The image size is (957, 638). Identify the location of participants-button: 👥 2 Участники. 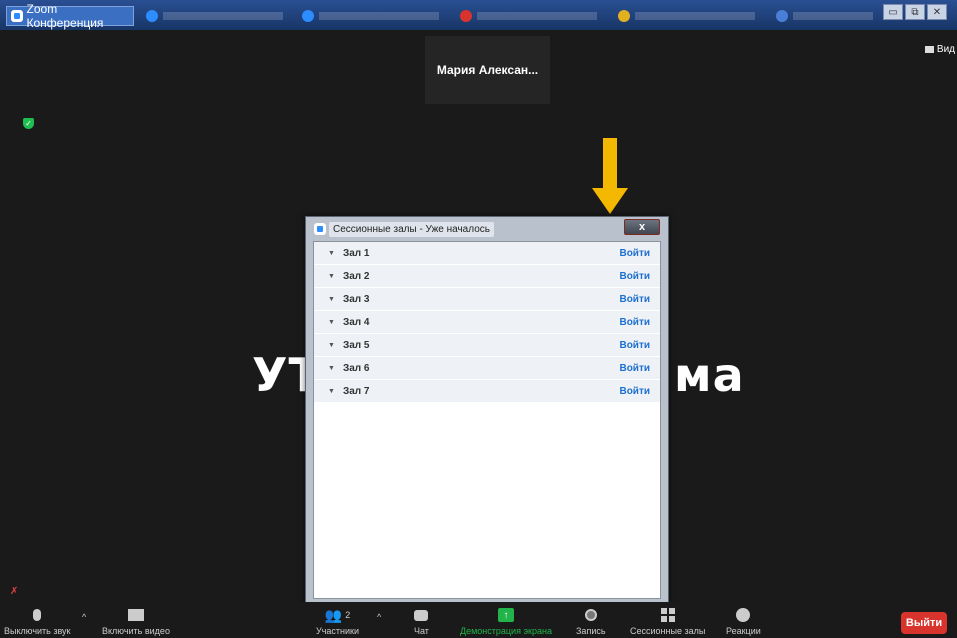
(337, 621).